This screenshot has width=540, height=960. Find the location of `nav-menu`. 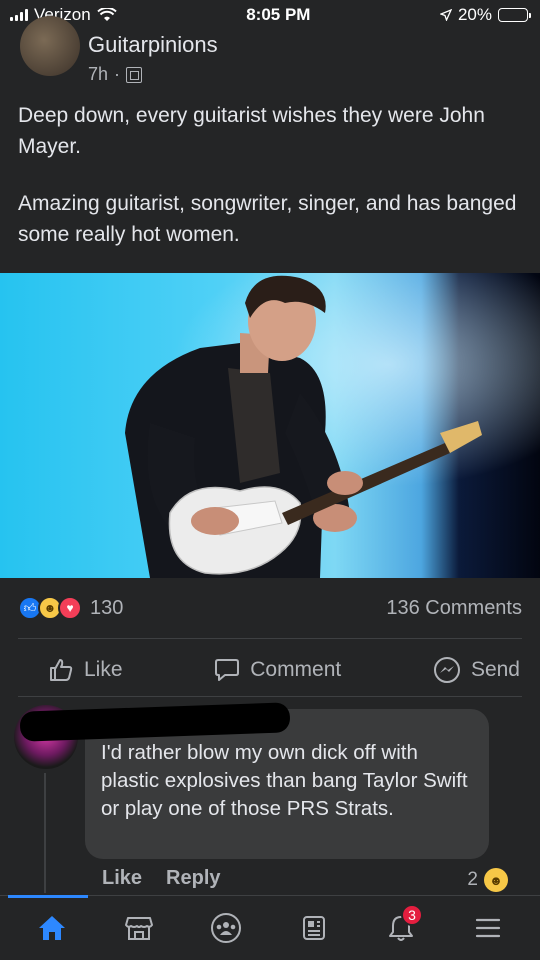

nav-menu is located at coordinates (488, 928).